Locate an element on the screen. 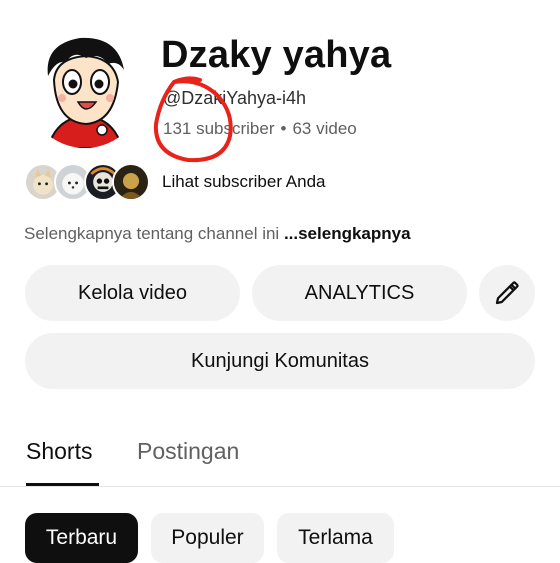 The width and height of the screenshot is (560, 563). channel-stats: 131 subscriber • 63 video is located at coordinates (260, 129).